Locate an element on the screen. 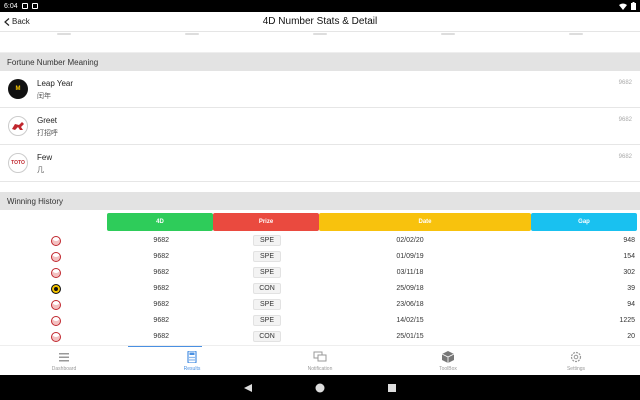  magnum-logo-icon is located at coordinates (56, 289).